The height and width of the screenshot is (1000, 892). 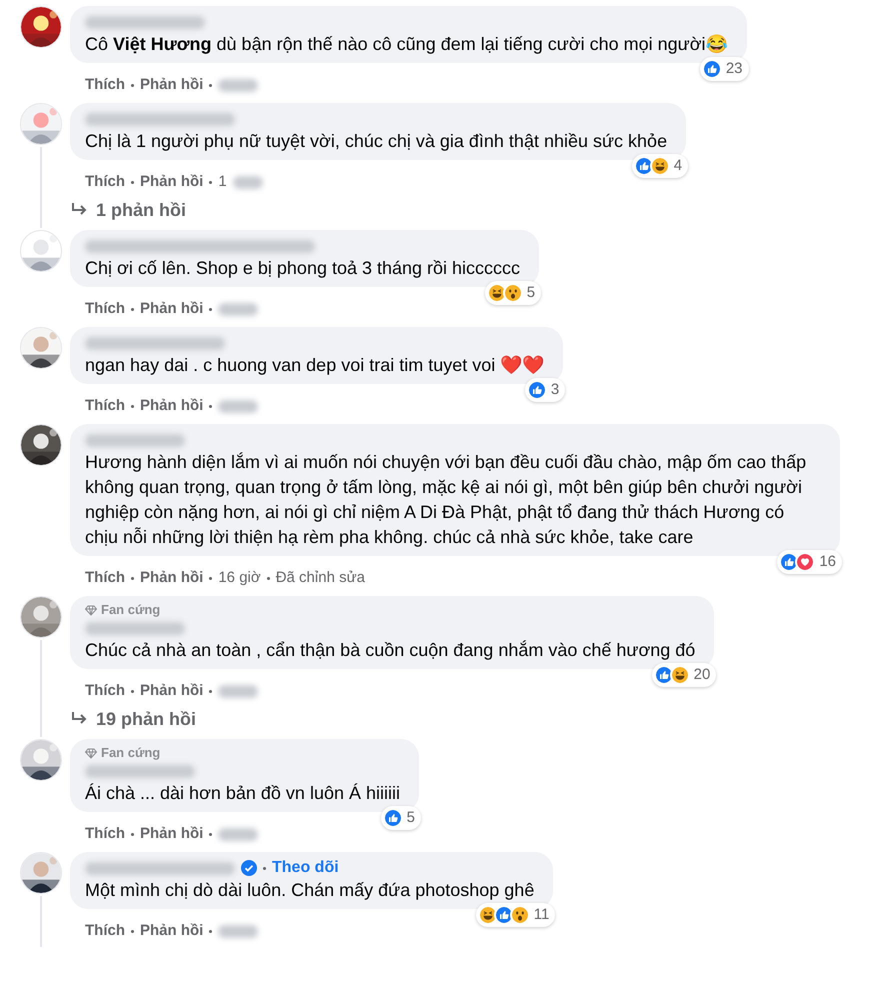 What do you see at coordinates (315, 365) in the screenshot?
I see `comment-text: ngan hay dai . c huong van dep voi trai tim tuyet voi ❤❤` at bounding box center [315, 365].